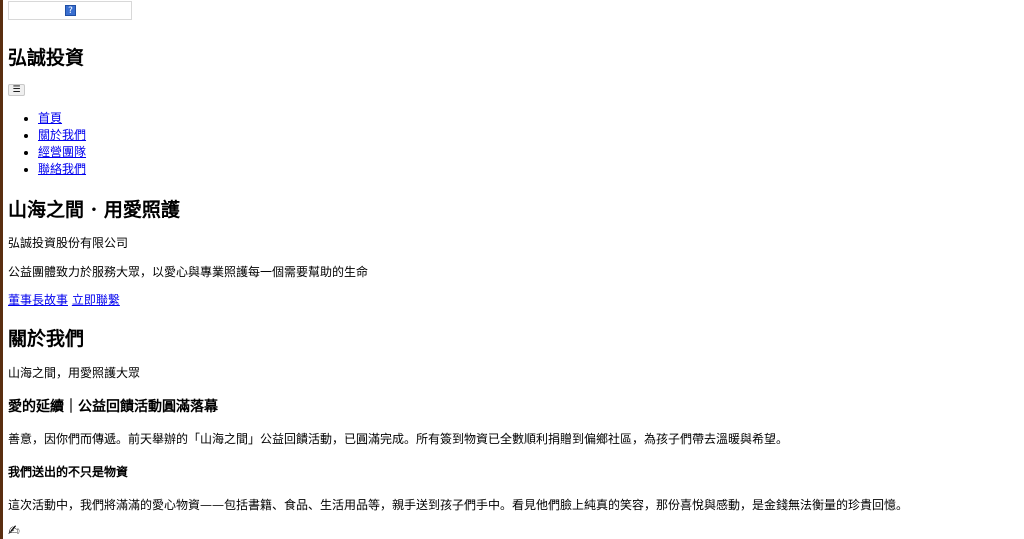  What do you see at coordinates (50, 118) in the screenshot?
I see `nav-link-home: 首頁` at bounding box center [50, 118].